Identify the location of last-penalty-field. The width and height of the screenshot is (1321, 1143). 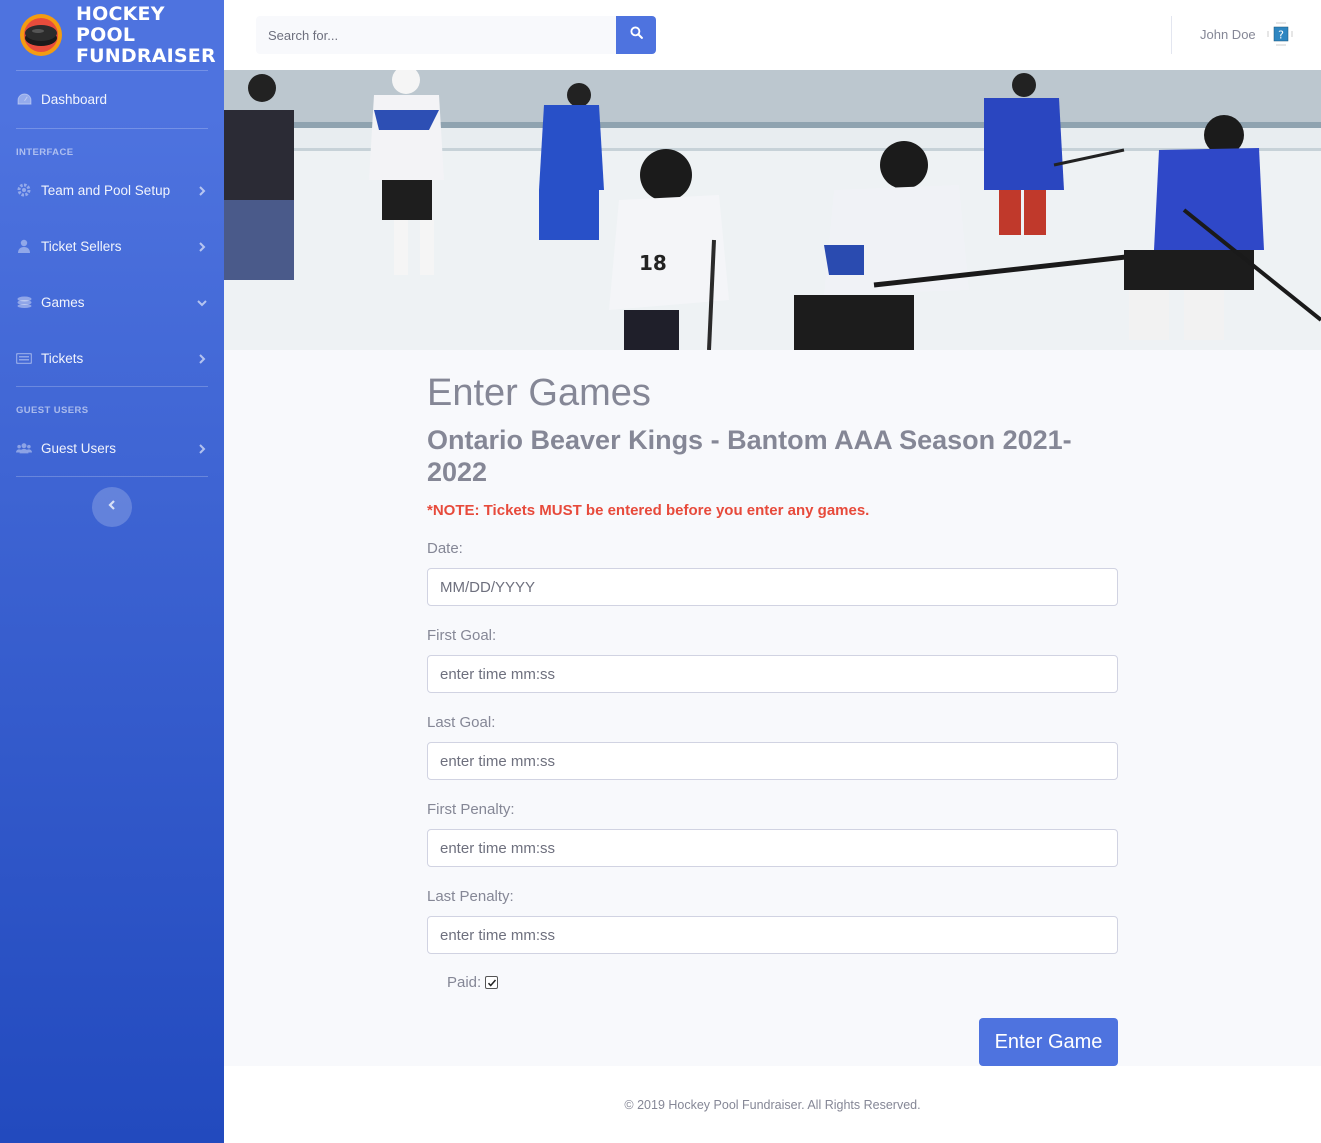
(772, 935).